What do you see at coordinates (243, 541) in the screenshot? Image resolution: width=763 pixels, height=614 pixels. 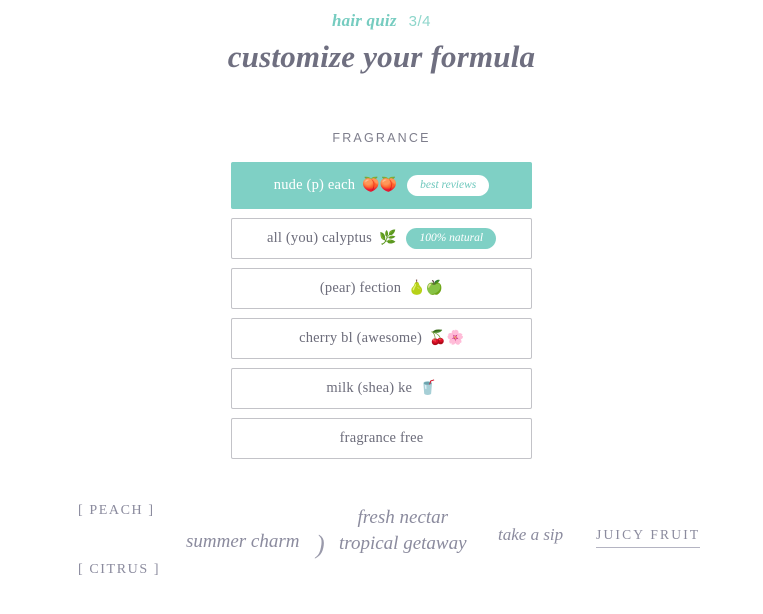 I see `scent-word-summer-charm: summer charm` at bounding box center [243, 541].